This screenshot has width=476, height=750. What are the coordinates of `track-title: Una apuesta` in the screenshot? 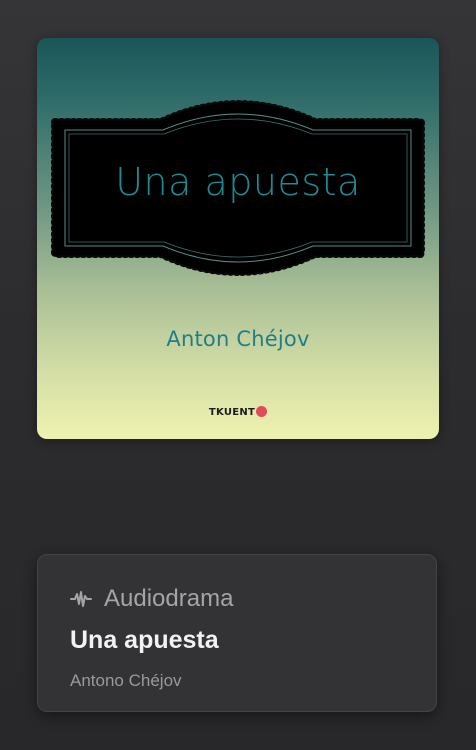 It's located at (144, 640).